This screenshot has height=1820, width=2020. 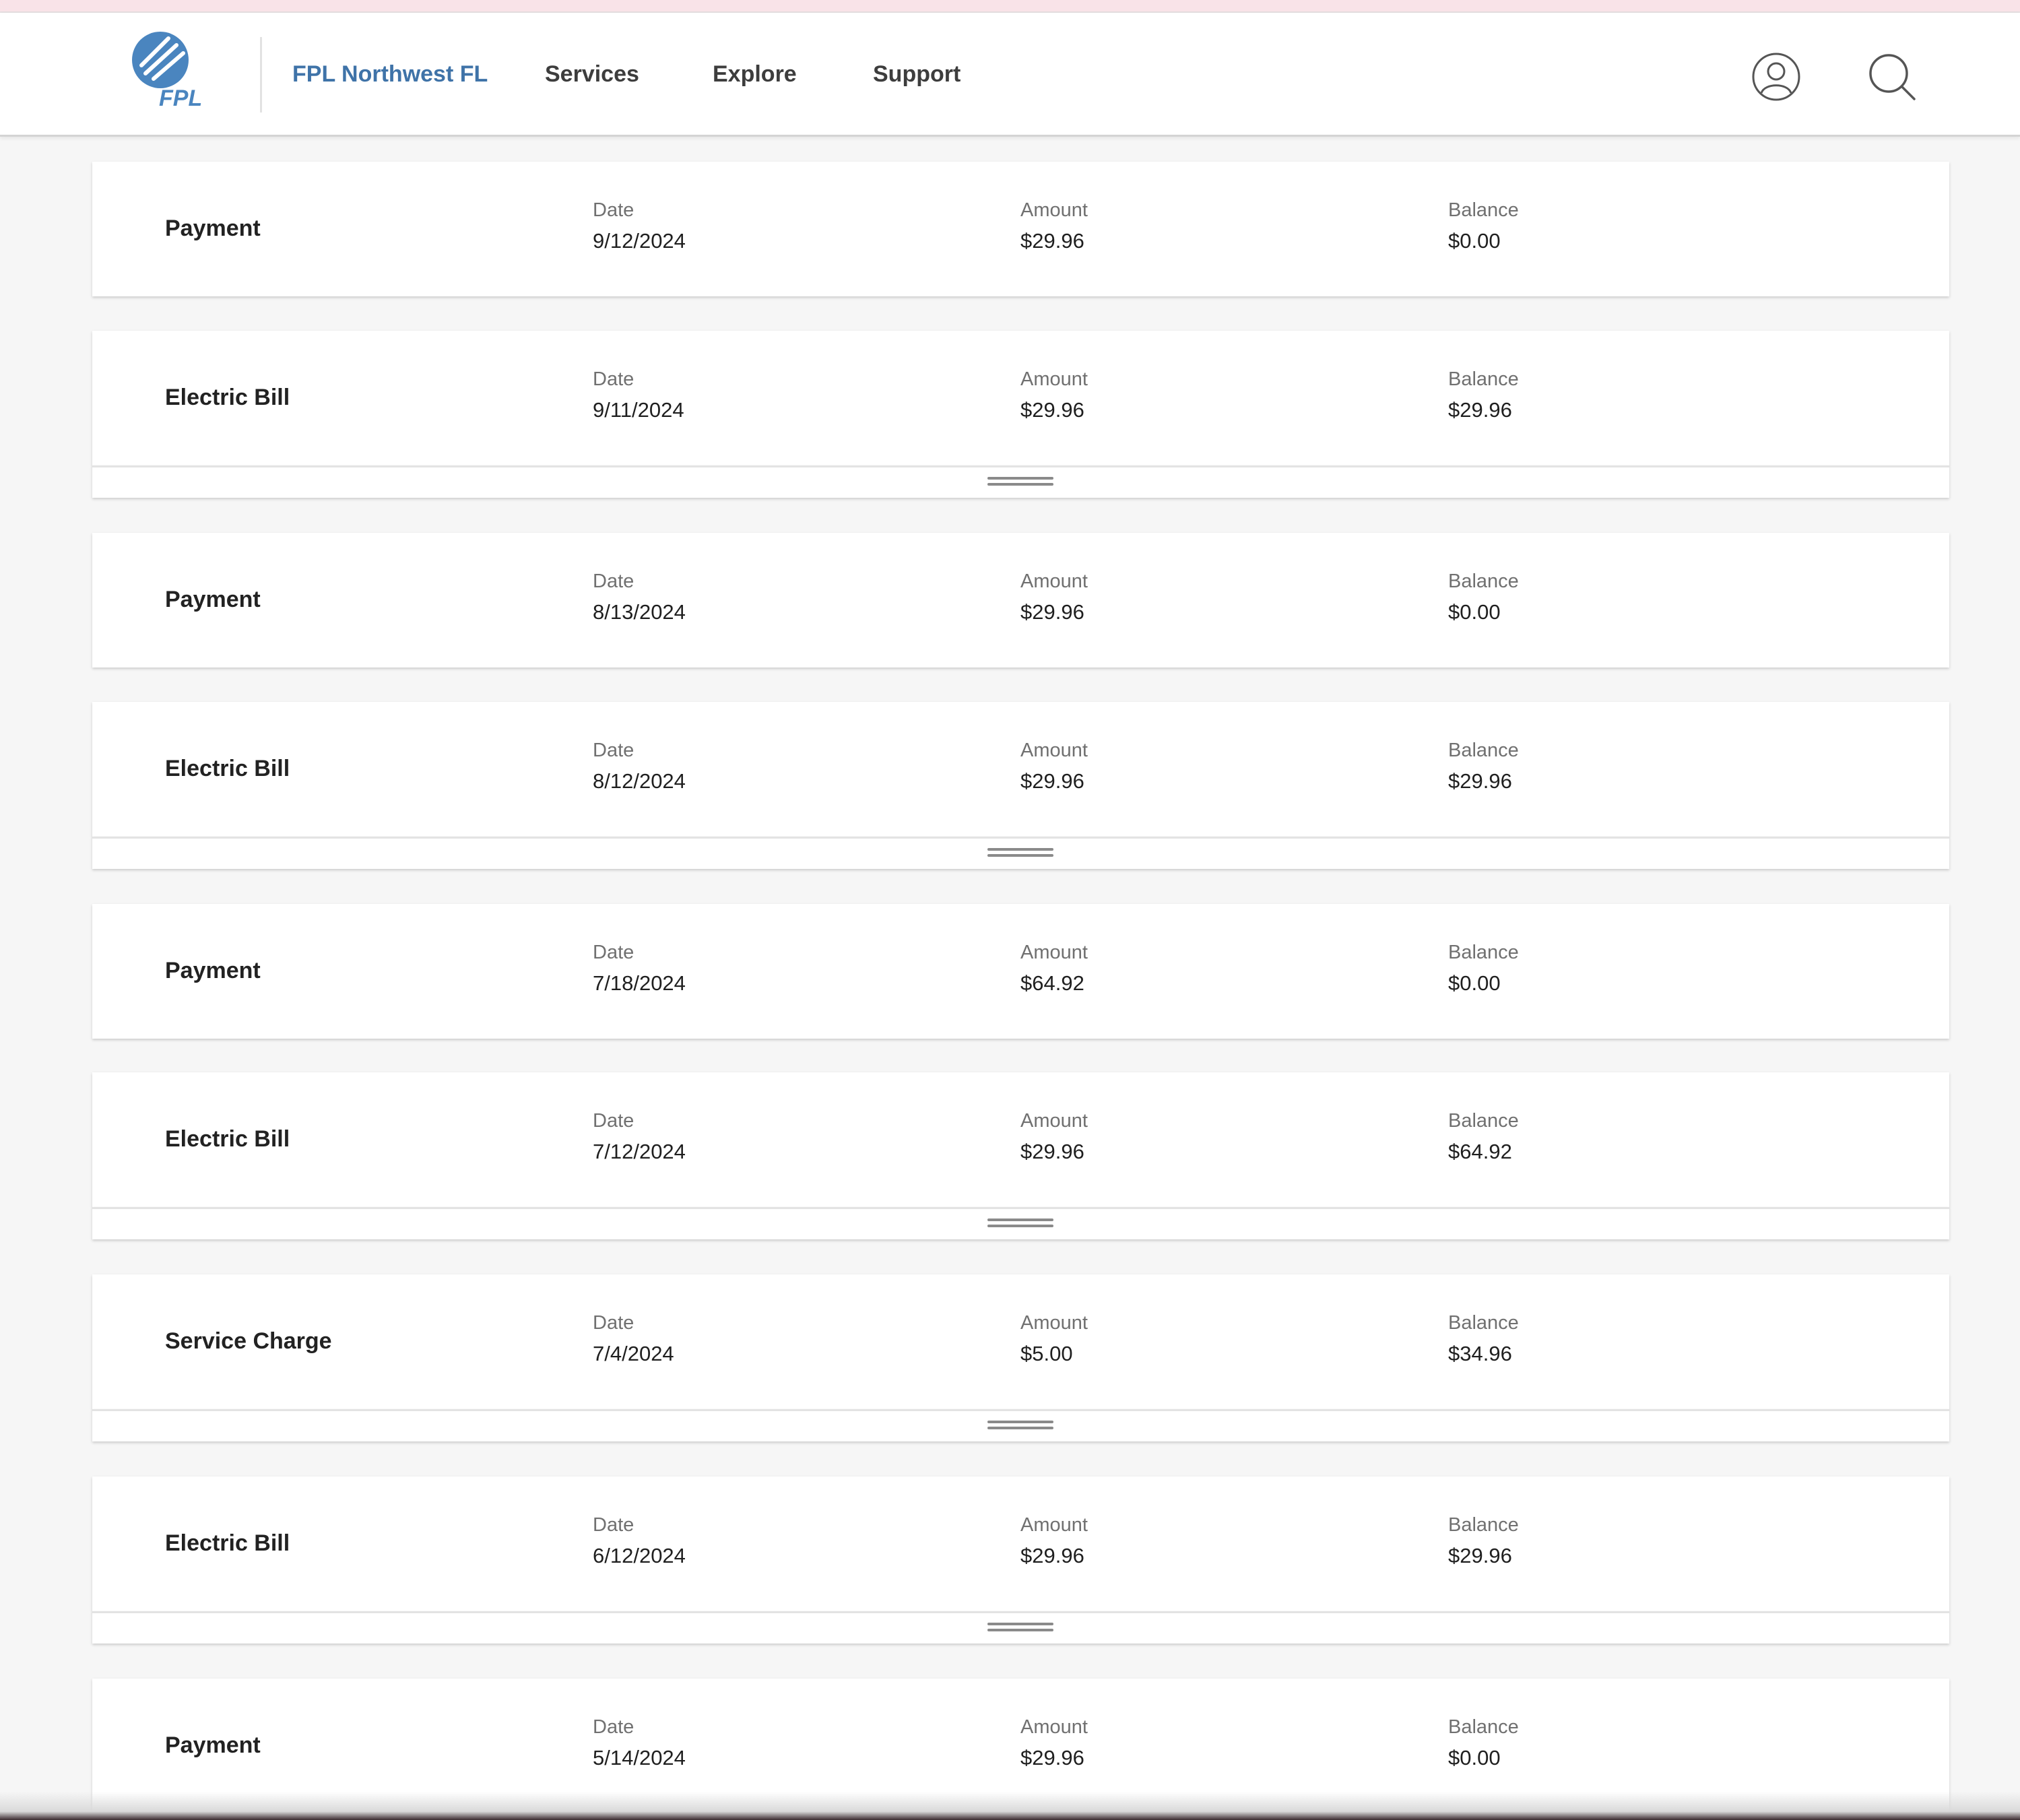 I want to click on date-value: 7/4/2024, so click(x=633, y=1353).